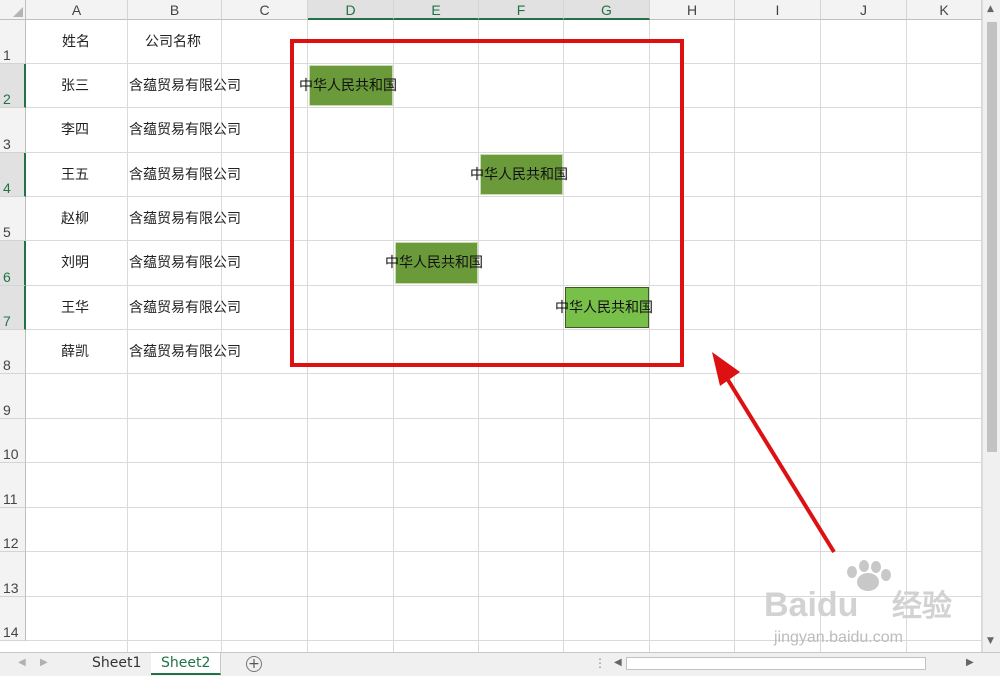 The height and width of the screenshot is (676, 1000). I want to click on row-number: 8, so click(7, 365).